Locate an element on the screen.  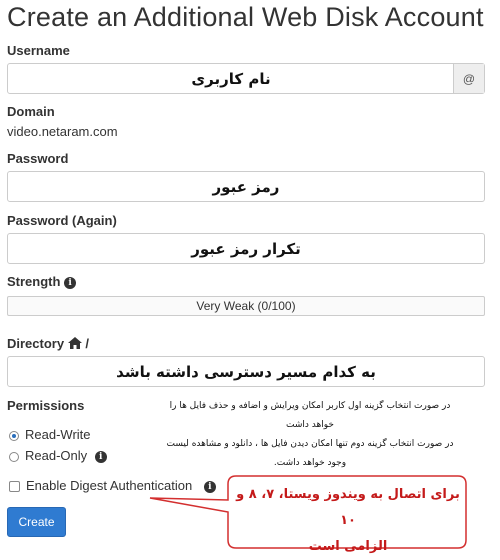
callout-bubble is located at coordinates (308, 512).